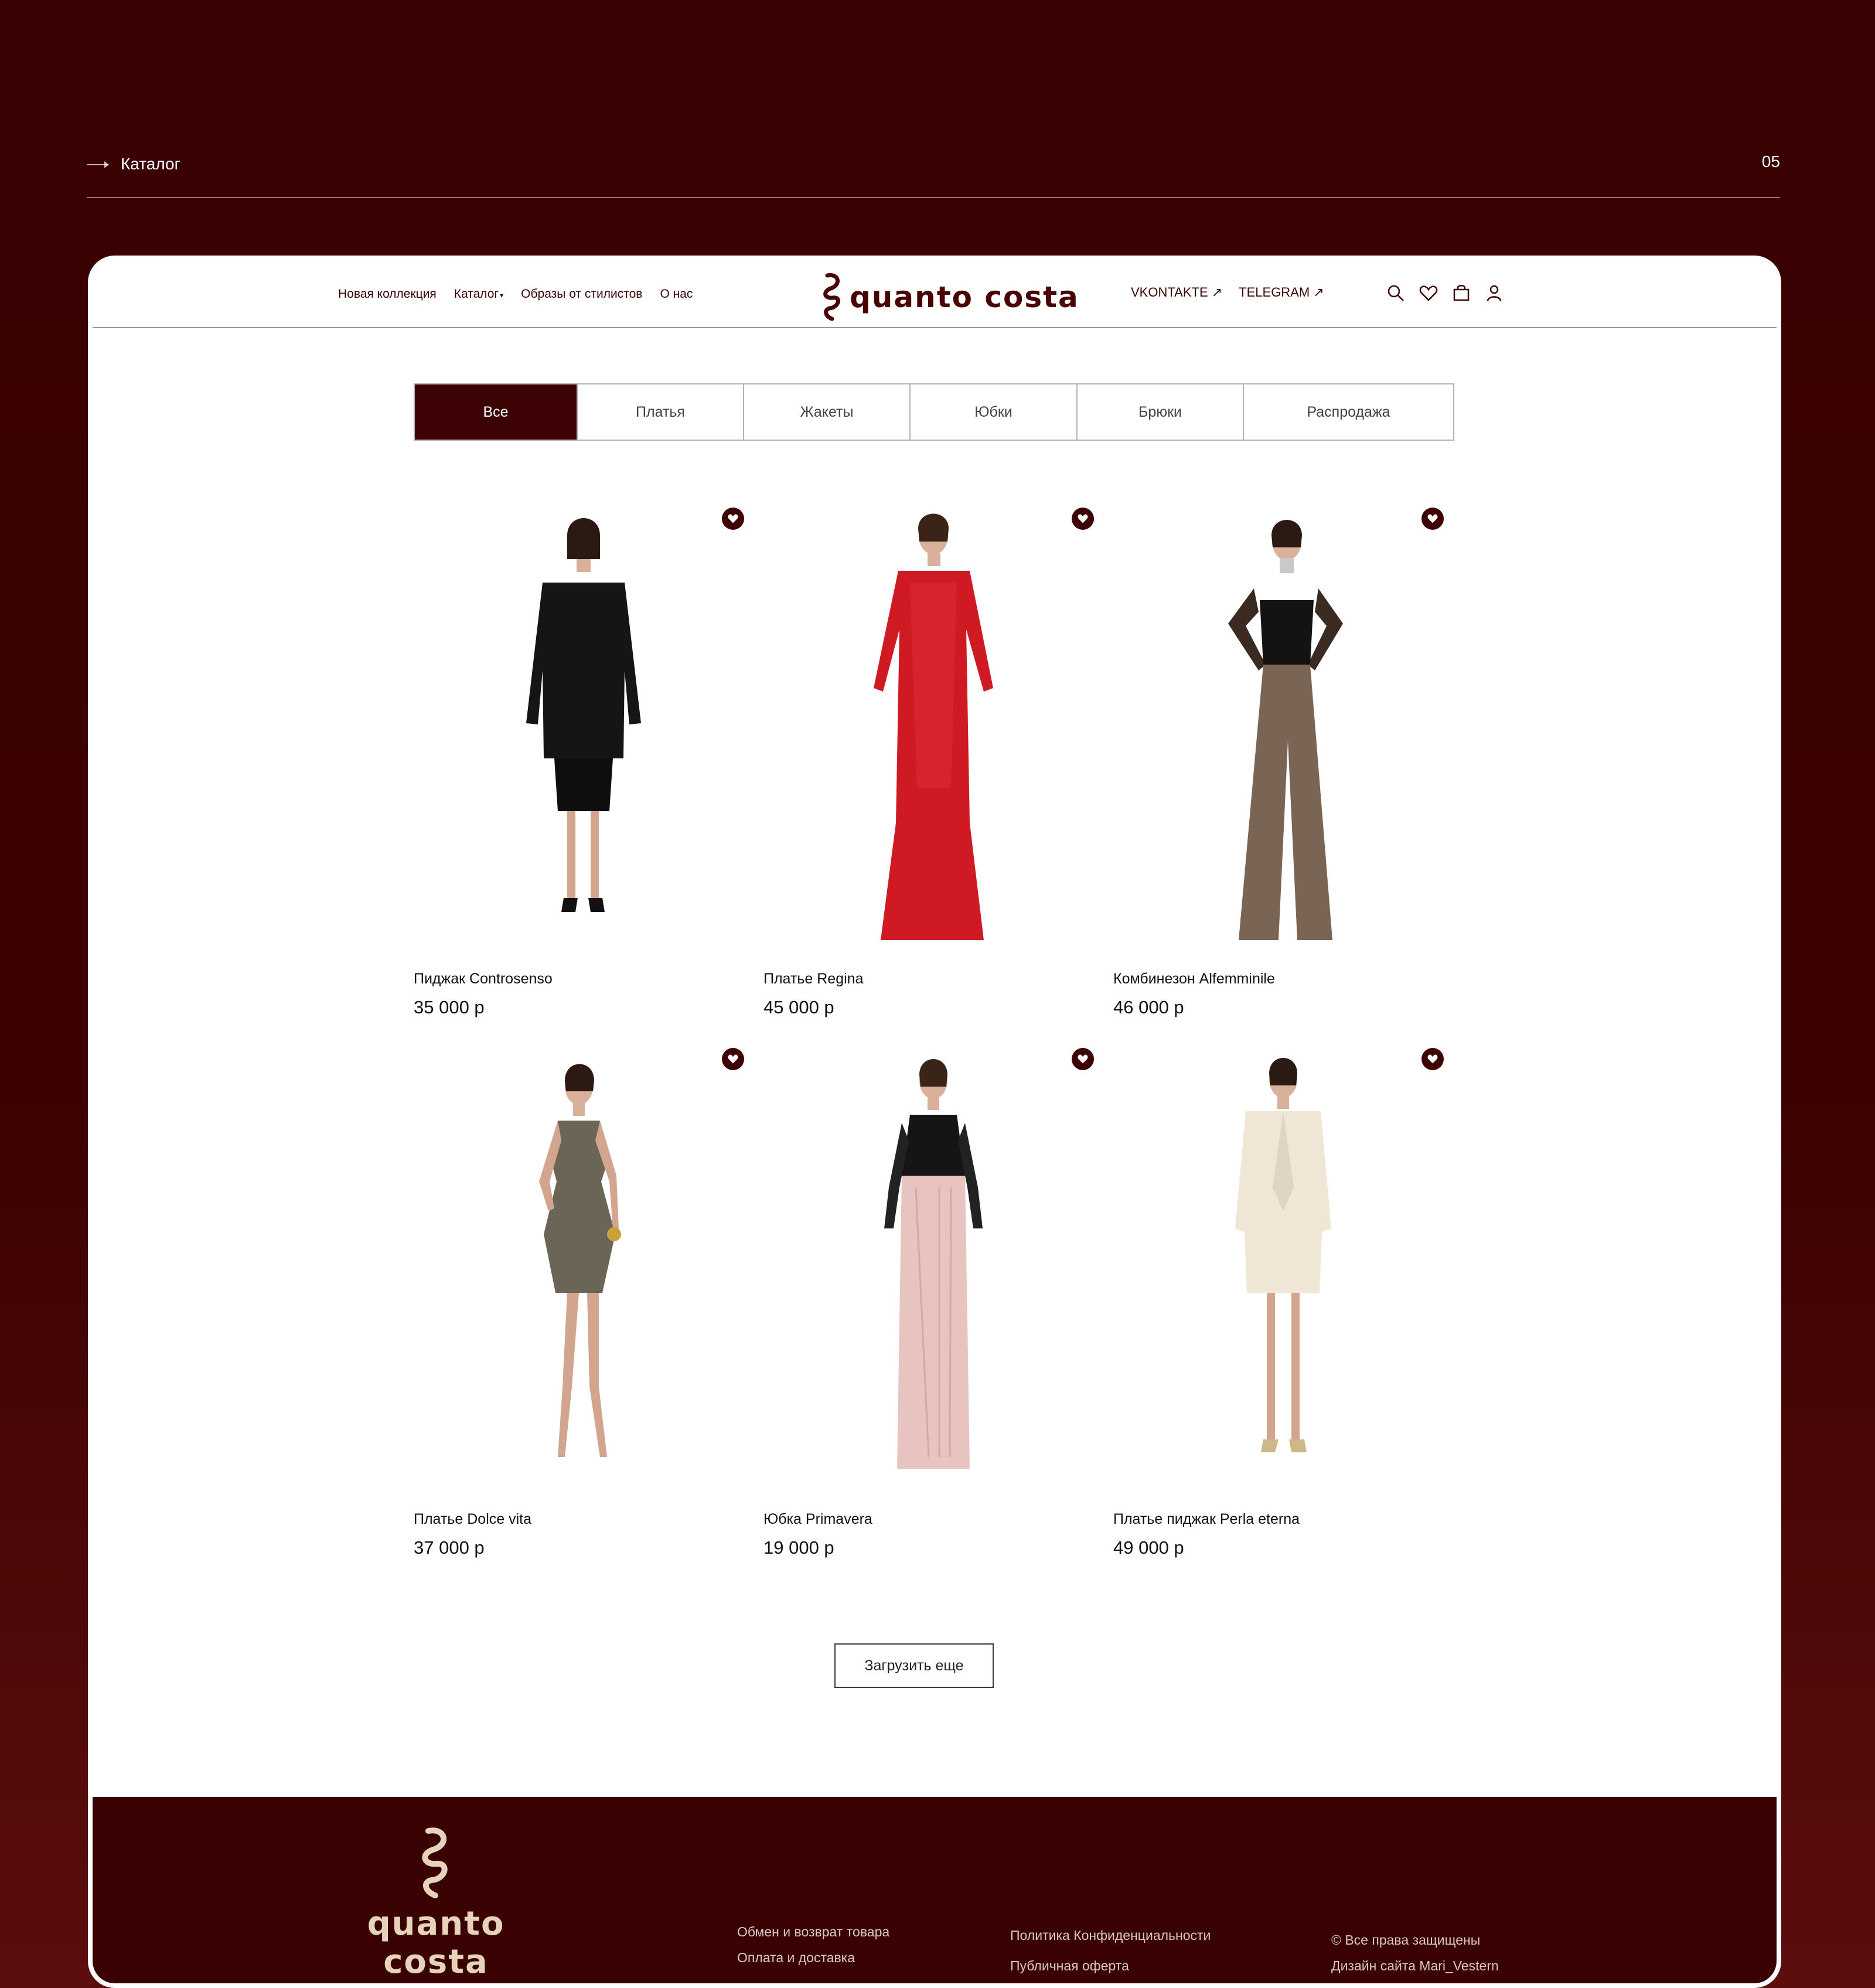  I want to click on offer-link: Публичная оферта, so click(1111, 1966).